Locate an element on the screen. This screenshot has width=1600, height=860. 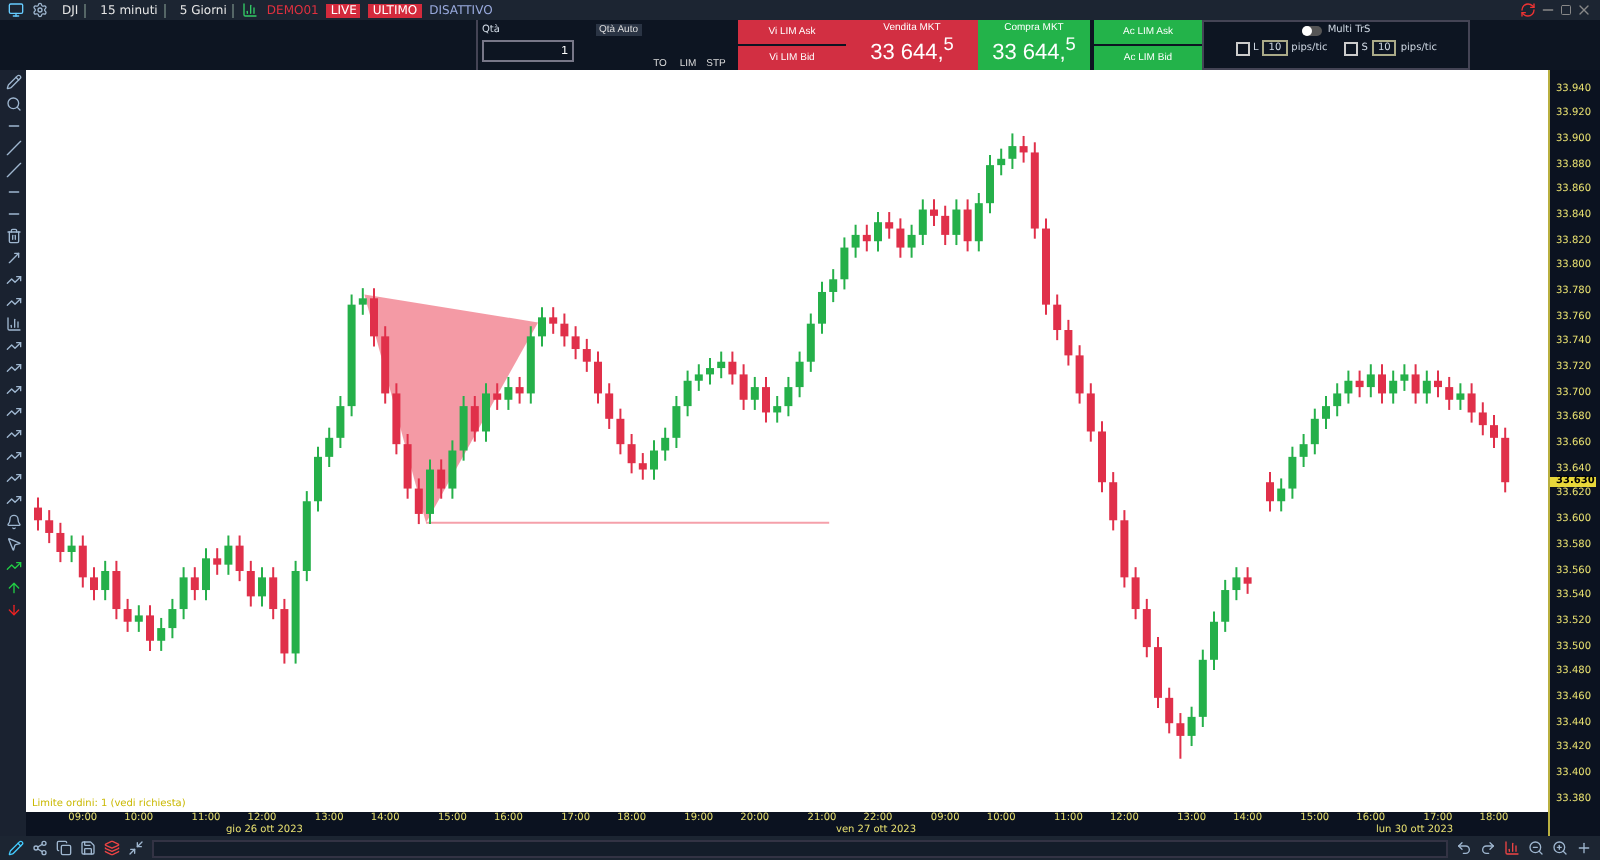
trash-icon is located at coordinates (13, 236).